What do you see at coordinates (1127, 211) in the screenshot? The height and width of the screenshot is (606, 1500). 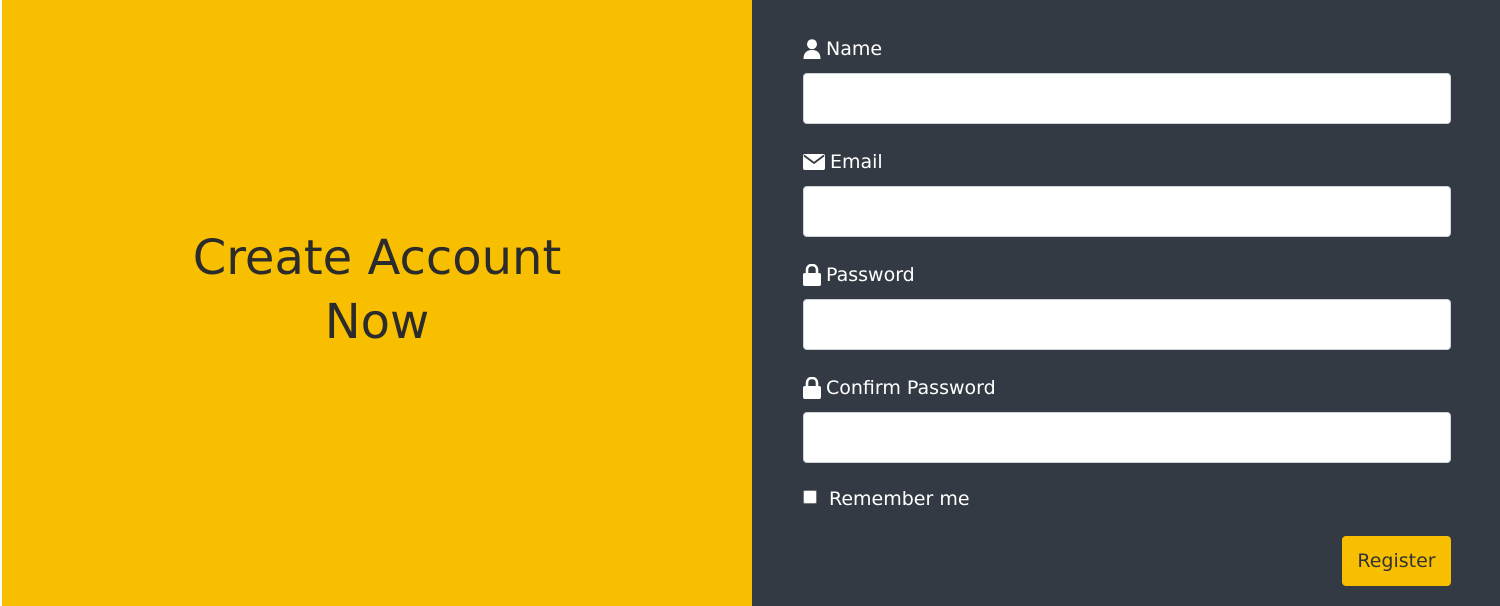 I see `email-input` at bounding box center [1127, 211].